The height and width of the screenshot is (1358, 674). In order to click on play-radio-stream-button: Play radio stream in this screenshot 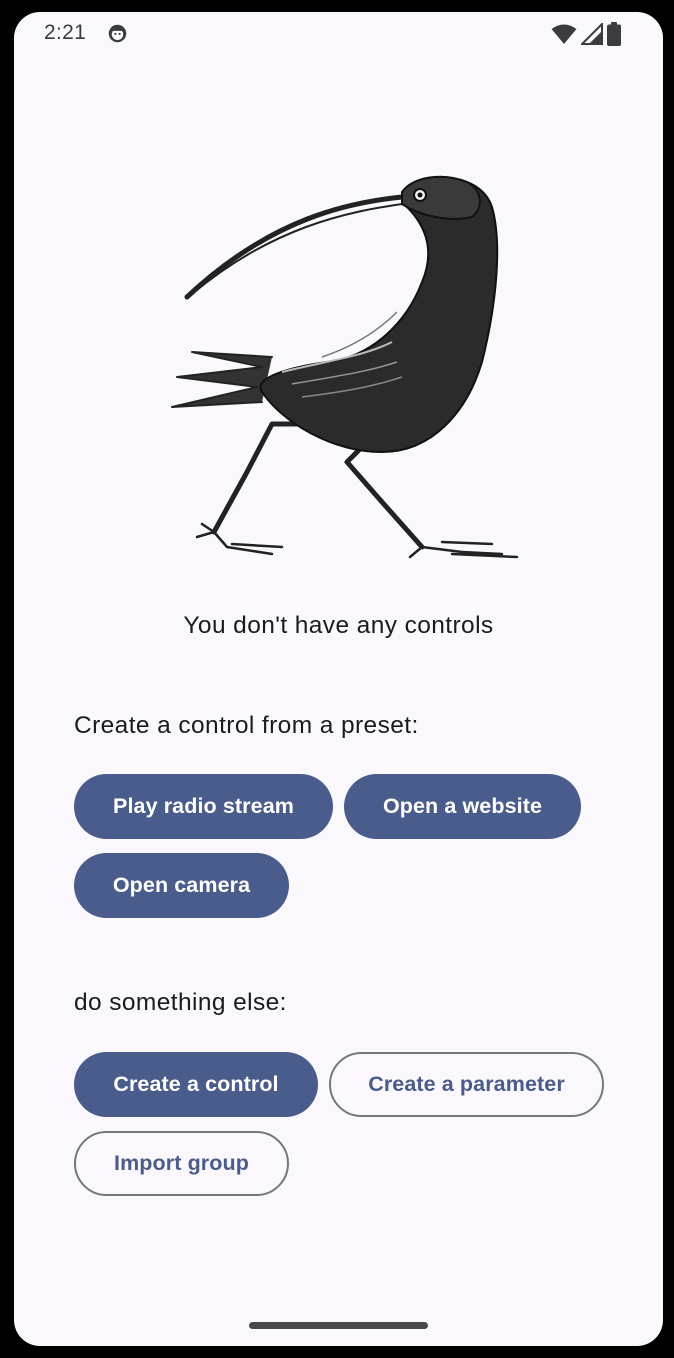, I will do `click(203, 806)`.